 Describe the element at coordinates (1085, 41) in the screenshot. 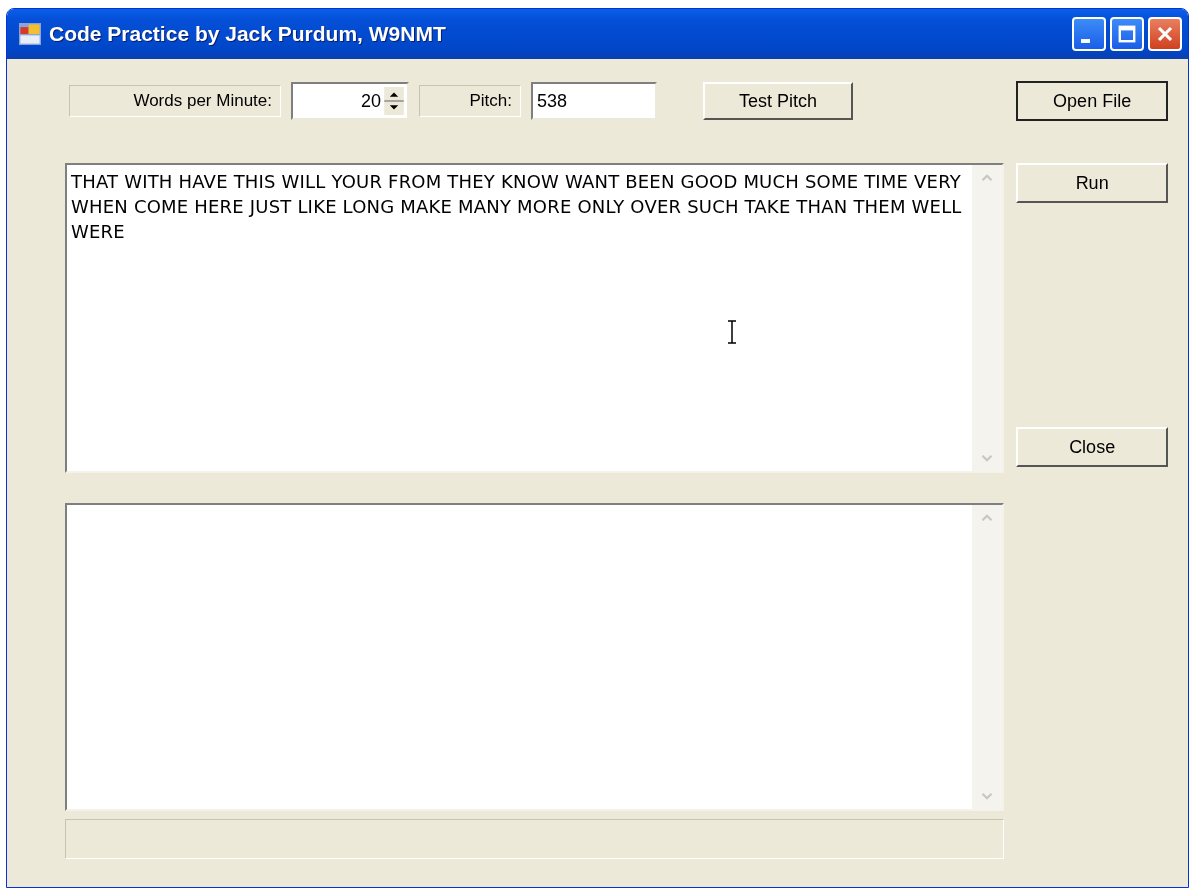

I see `minimize-icon` at that location.